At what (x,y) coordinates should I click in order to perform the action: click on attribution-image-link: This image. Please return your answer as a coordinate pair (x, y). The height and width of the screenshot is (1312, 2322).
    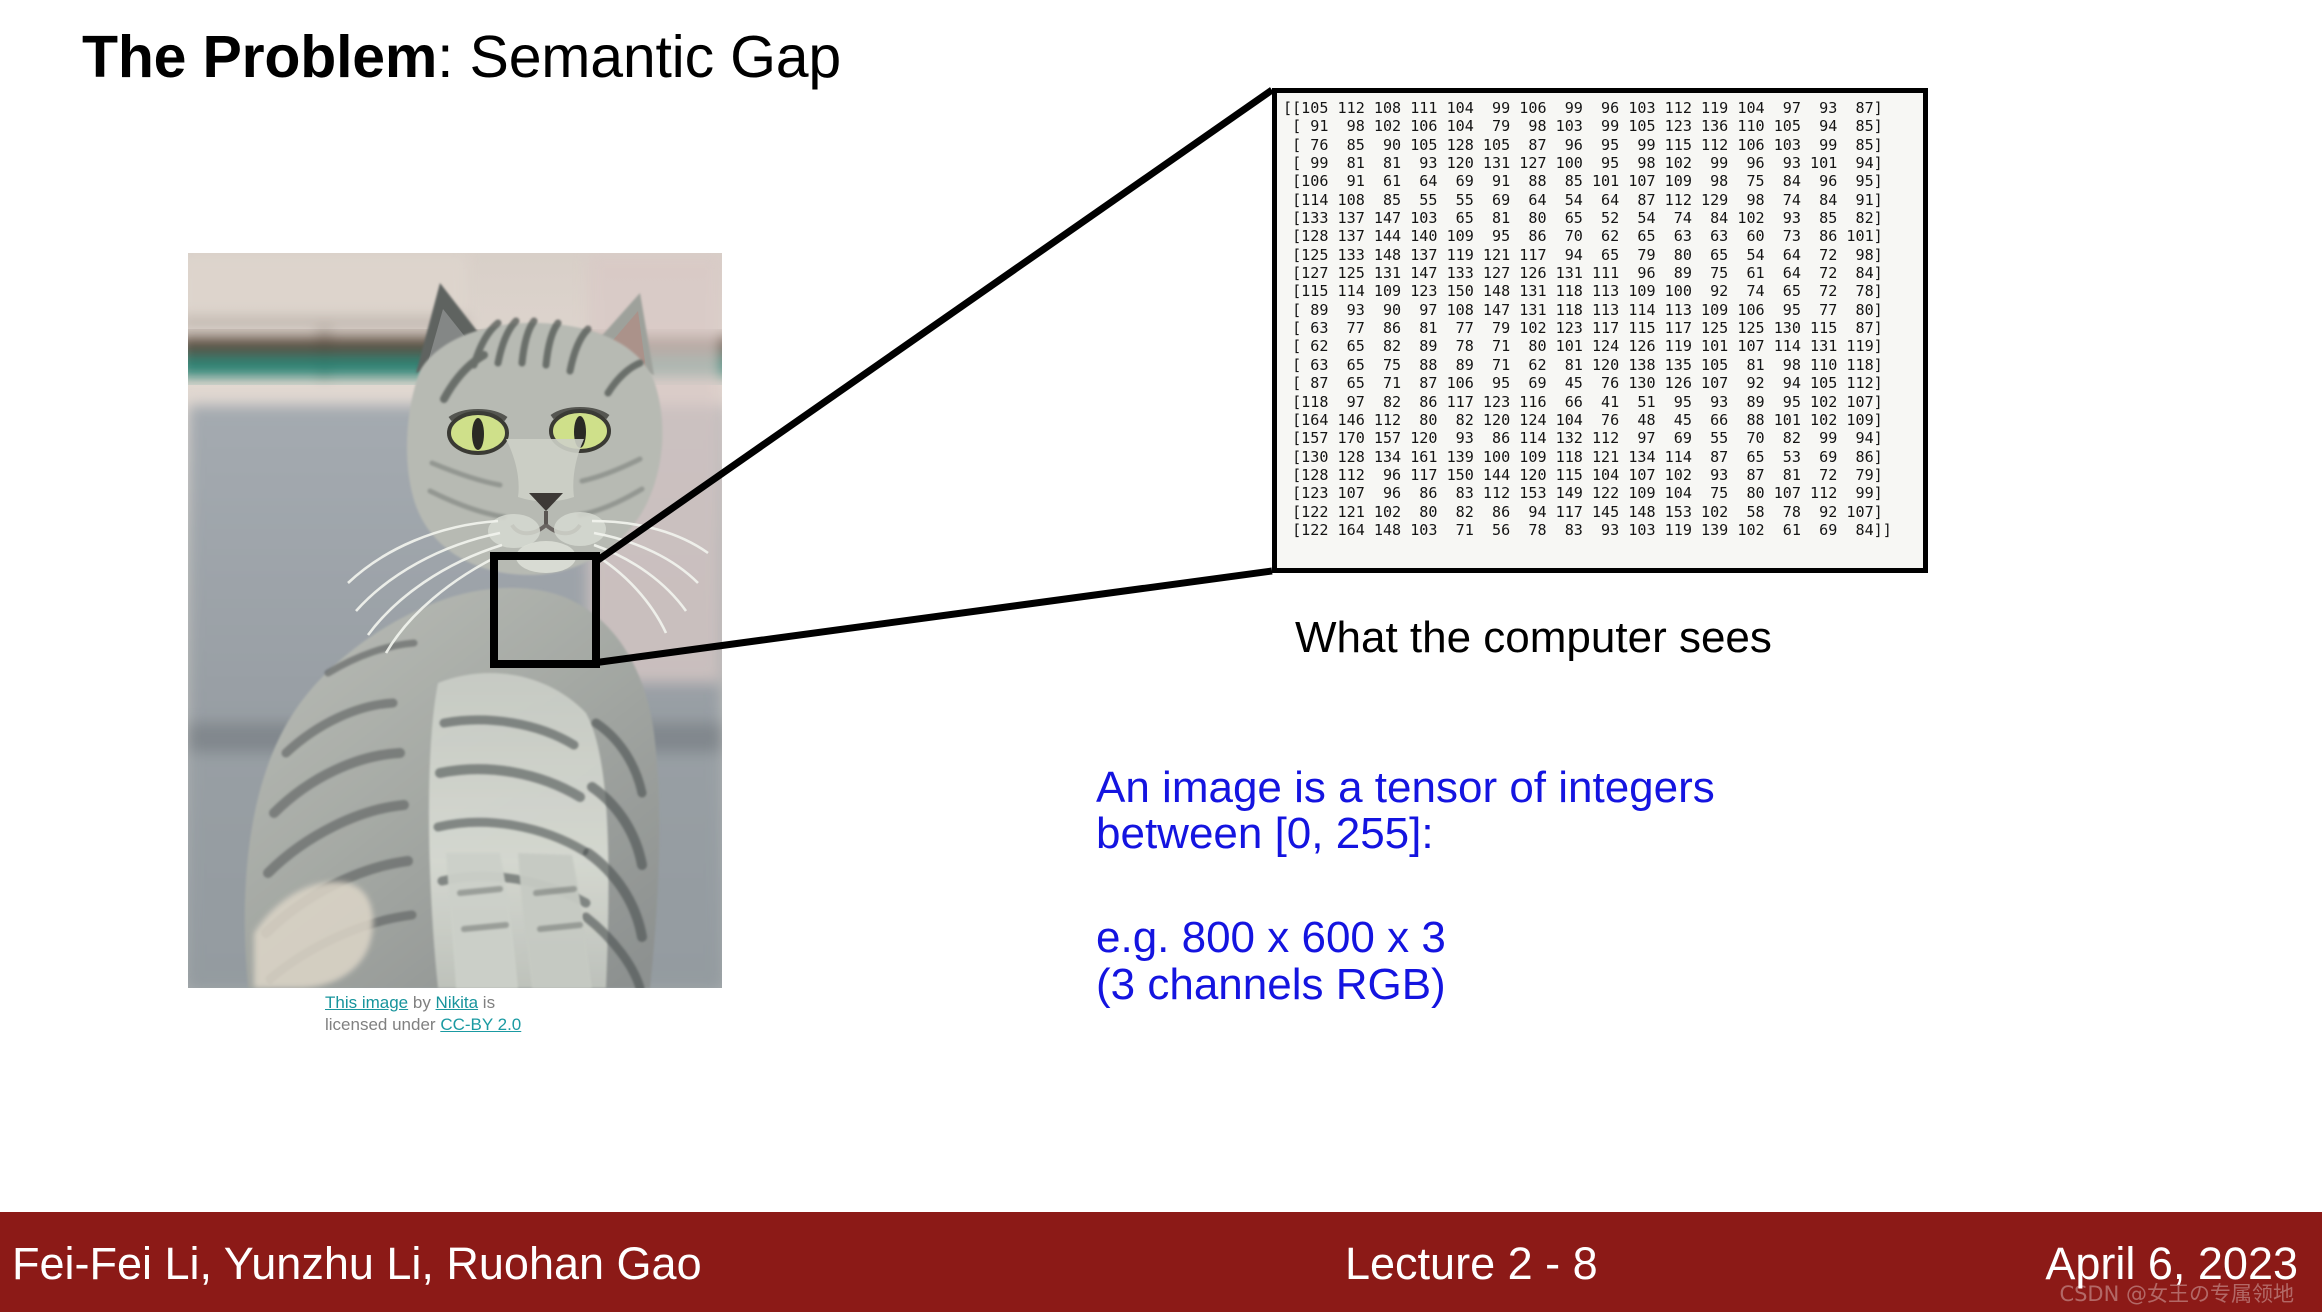
    Looking at the image, I should click on (366, 1002).